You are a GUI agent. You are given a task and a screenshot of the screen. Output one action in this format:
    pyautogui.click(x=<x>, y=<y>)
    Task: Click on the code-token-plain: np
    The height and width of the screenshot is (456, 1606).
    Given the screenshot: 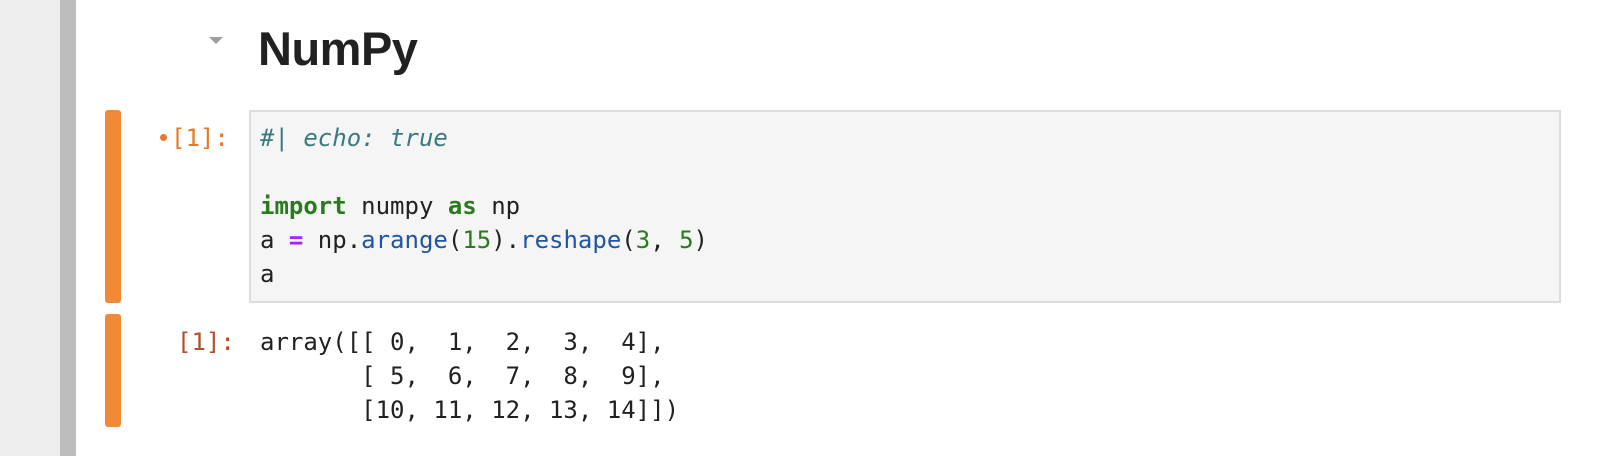 What is the action you would take?
    pyautogui.click(x=498, y=206)
    